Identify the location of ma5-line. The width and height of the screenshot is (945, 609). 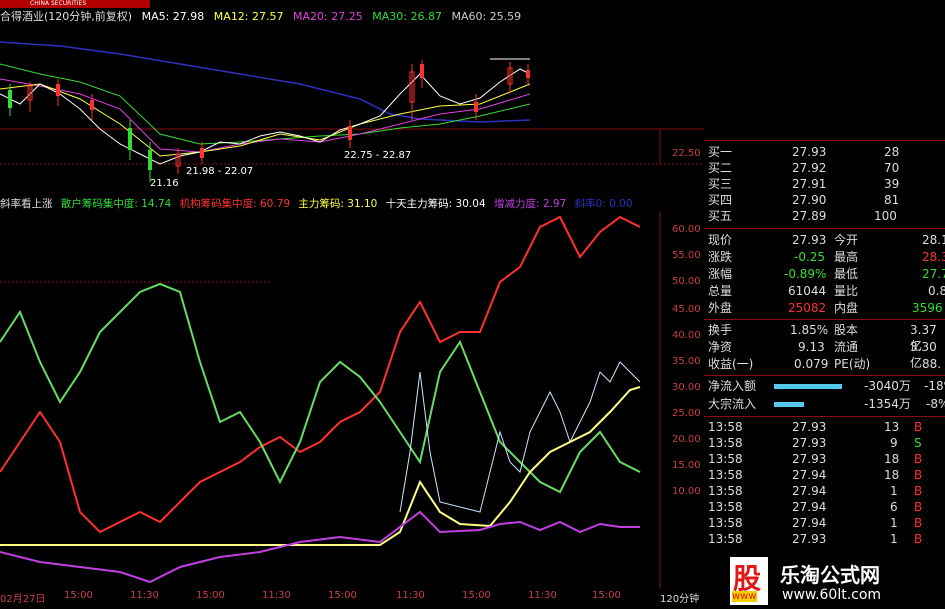
(265, 116).